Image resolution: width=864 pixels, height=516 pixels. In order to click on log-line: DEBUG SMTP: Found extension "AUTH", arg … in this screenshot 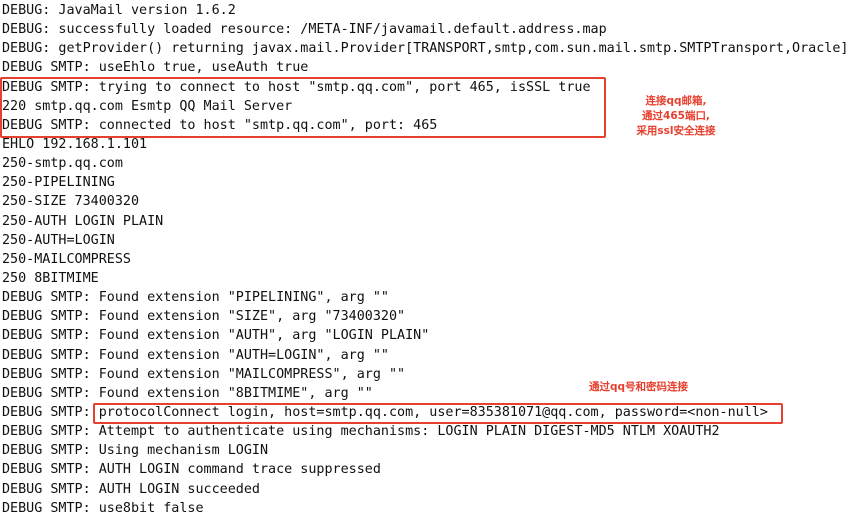, I will do `click(216, 335)`.